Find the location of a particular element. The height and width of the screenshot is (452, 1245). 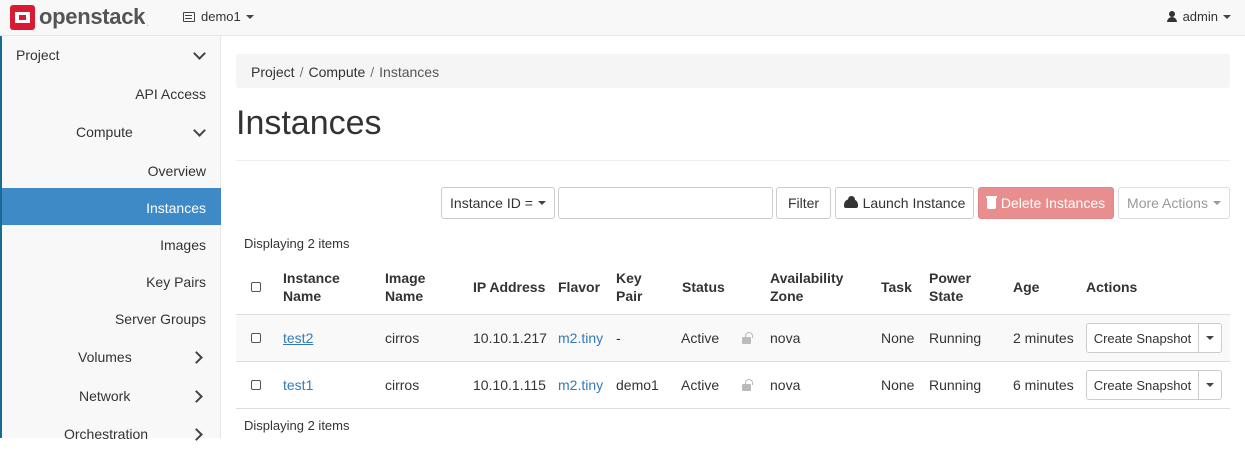

project-switcher: demo1 is located at coordinates (218, 16).